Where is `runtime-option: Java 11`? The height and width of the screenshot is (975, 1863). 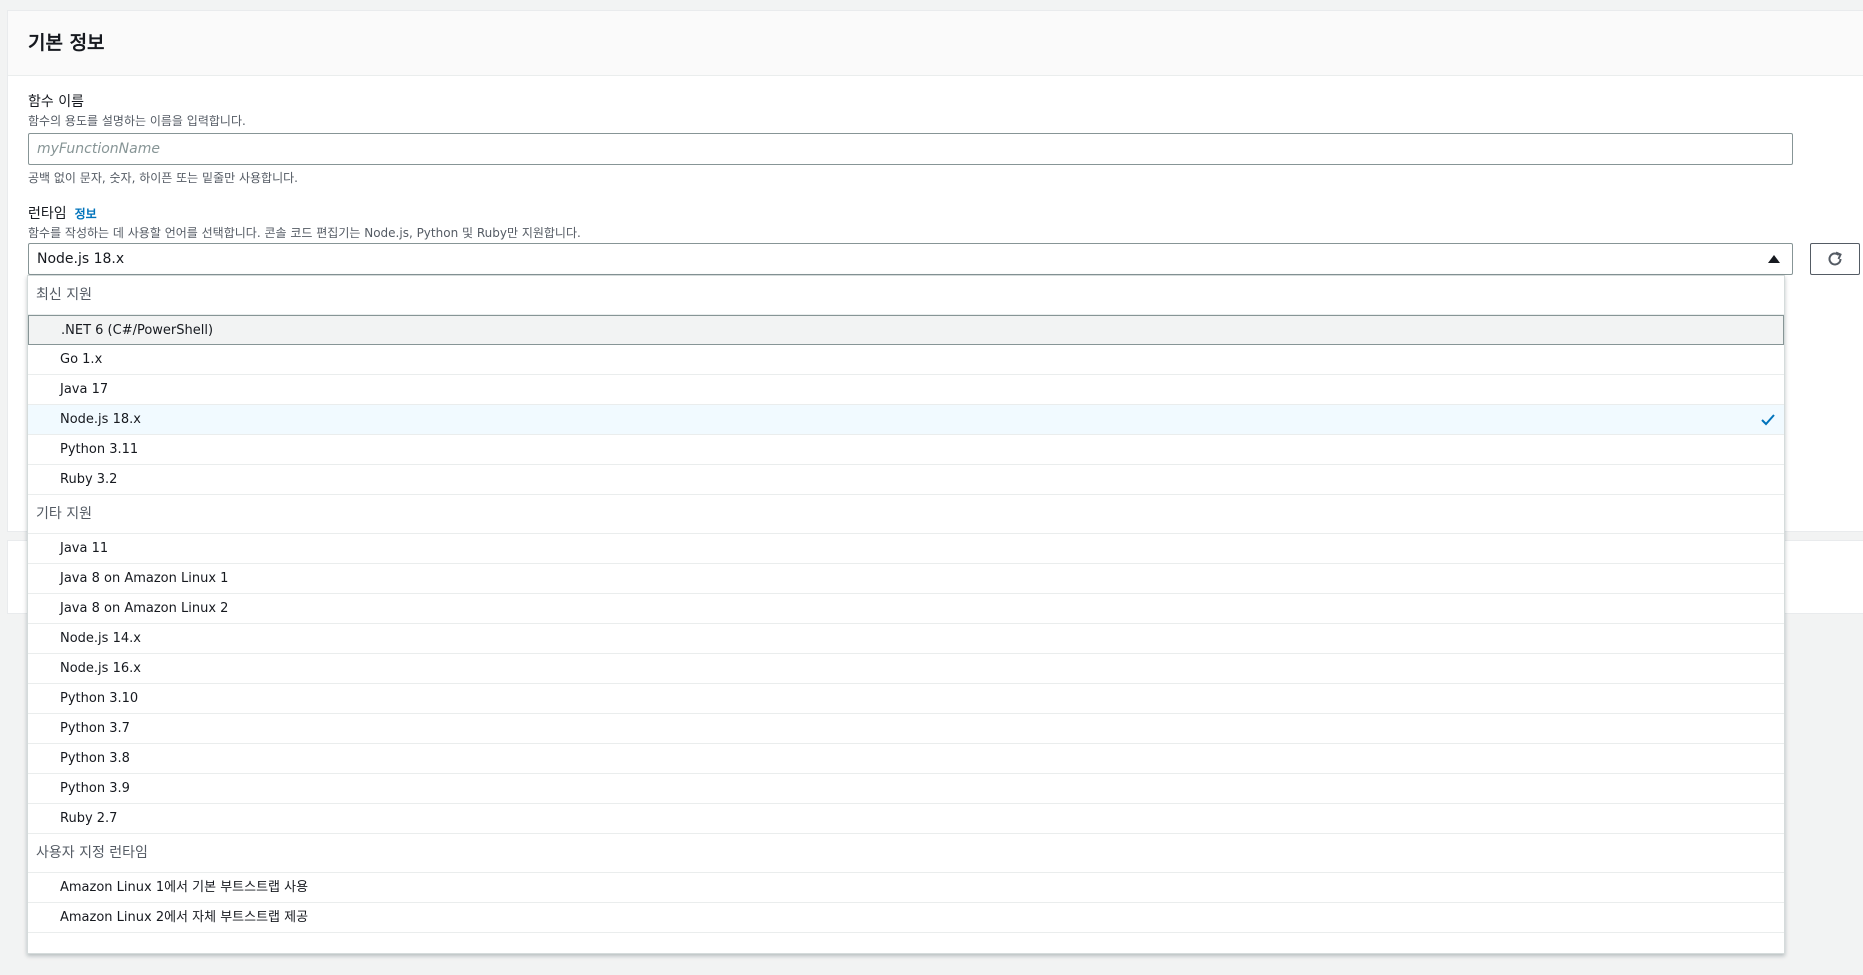 runtime-option: Java 11 is located at coordinates (906, 549).